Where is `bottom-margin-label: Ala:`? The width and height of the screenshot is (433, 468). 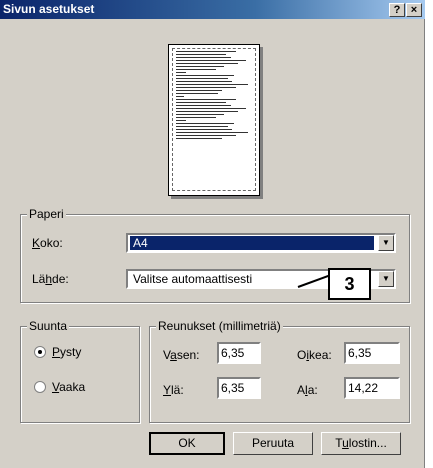
bottom-margin-label: Ala: is located at coordinates (307, 390).